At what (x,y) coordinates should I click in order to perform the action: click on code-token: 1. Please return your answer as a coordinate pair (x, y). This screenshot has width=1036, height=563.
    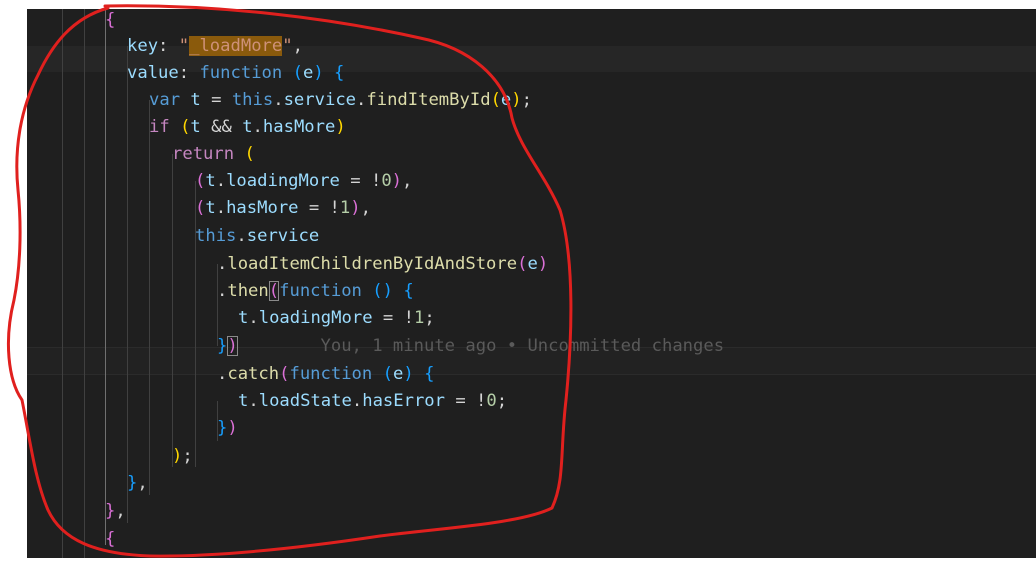
    Looking at the image, I should click on (419, 318).